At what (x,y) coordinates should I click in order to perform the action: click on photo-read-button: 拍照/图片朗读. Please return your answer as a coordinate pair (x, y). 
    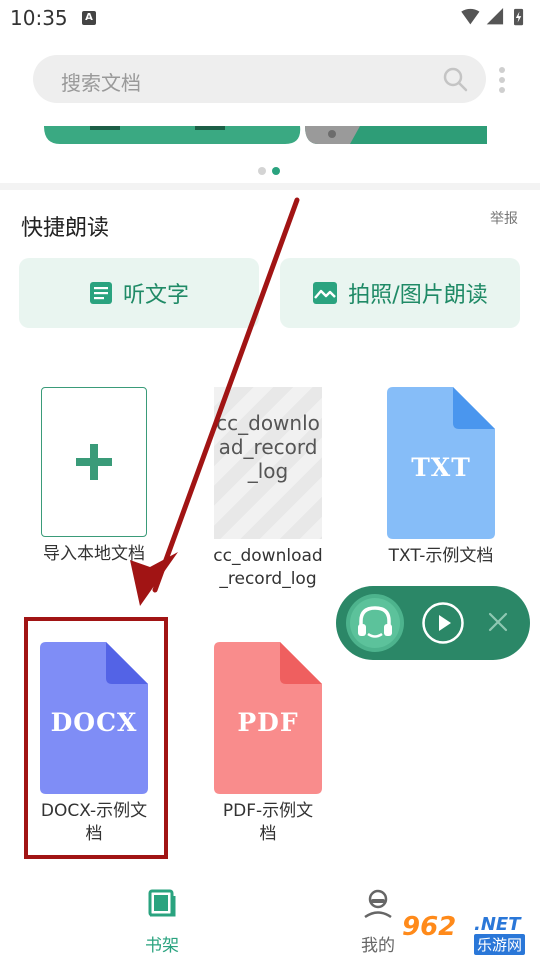
    Looking at the image, I should click on (400, 293).